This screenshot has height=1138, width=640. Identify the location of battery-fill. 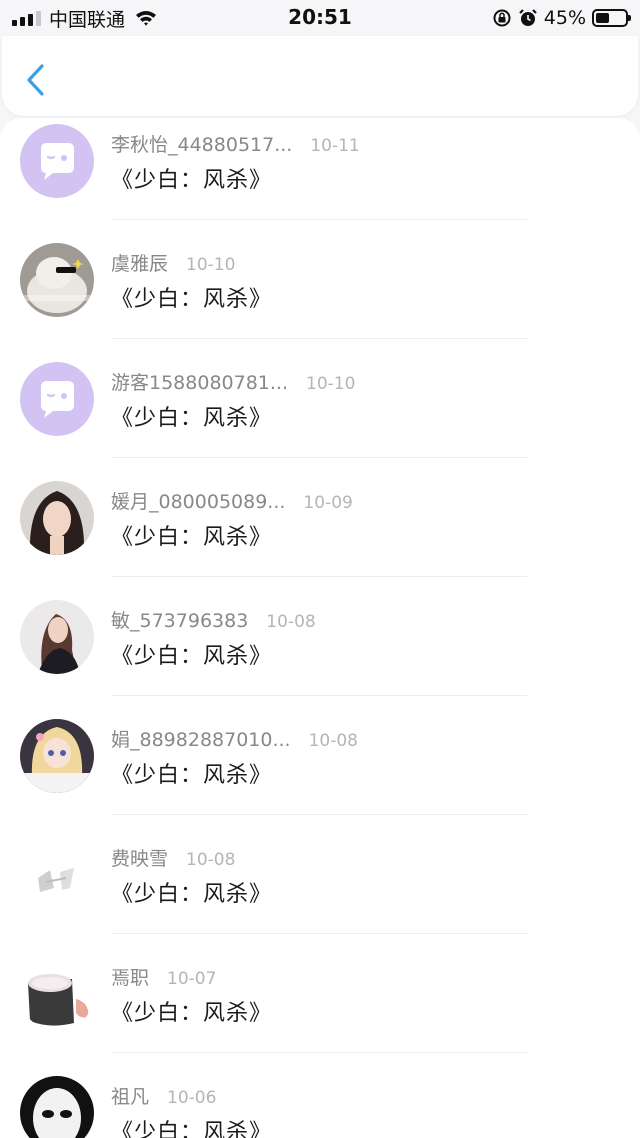
(602, 18).